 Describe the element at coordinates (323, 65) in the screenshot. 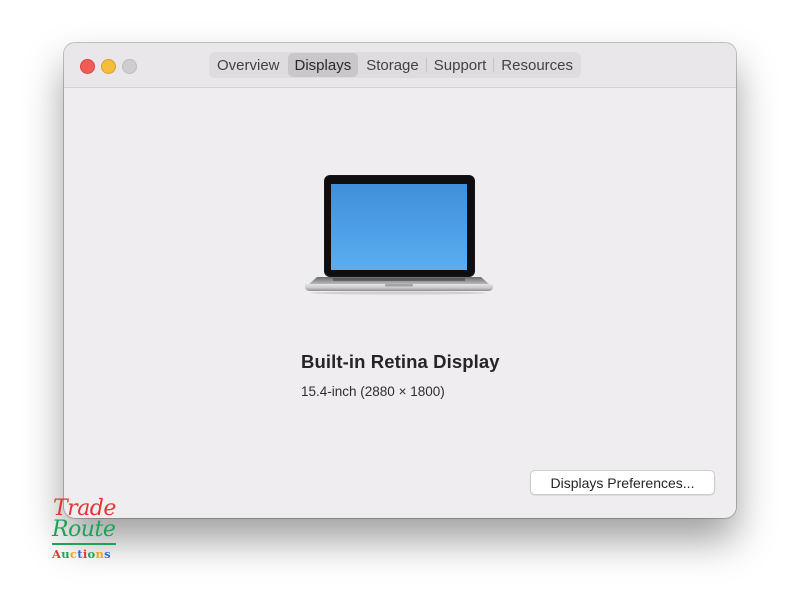

I see `tab-displays: Displays` at that location.